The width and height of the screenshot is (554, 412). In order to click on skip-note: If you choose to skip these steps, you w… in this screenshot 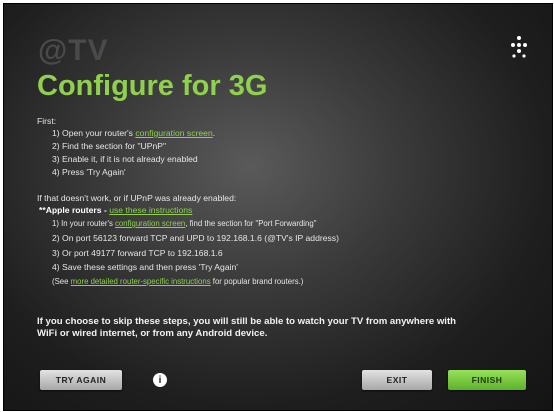, I will do `click(247, 327)`.